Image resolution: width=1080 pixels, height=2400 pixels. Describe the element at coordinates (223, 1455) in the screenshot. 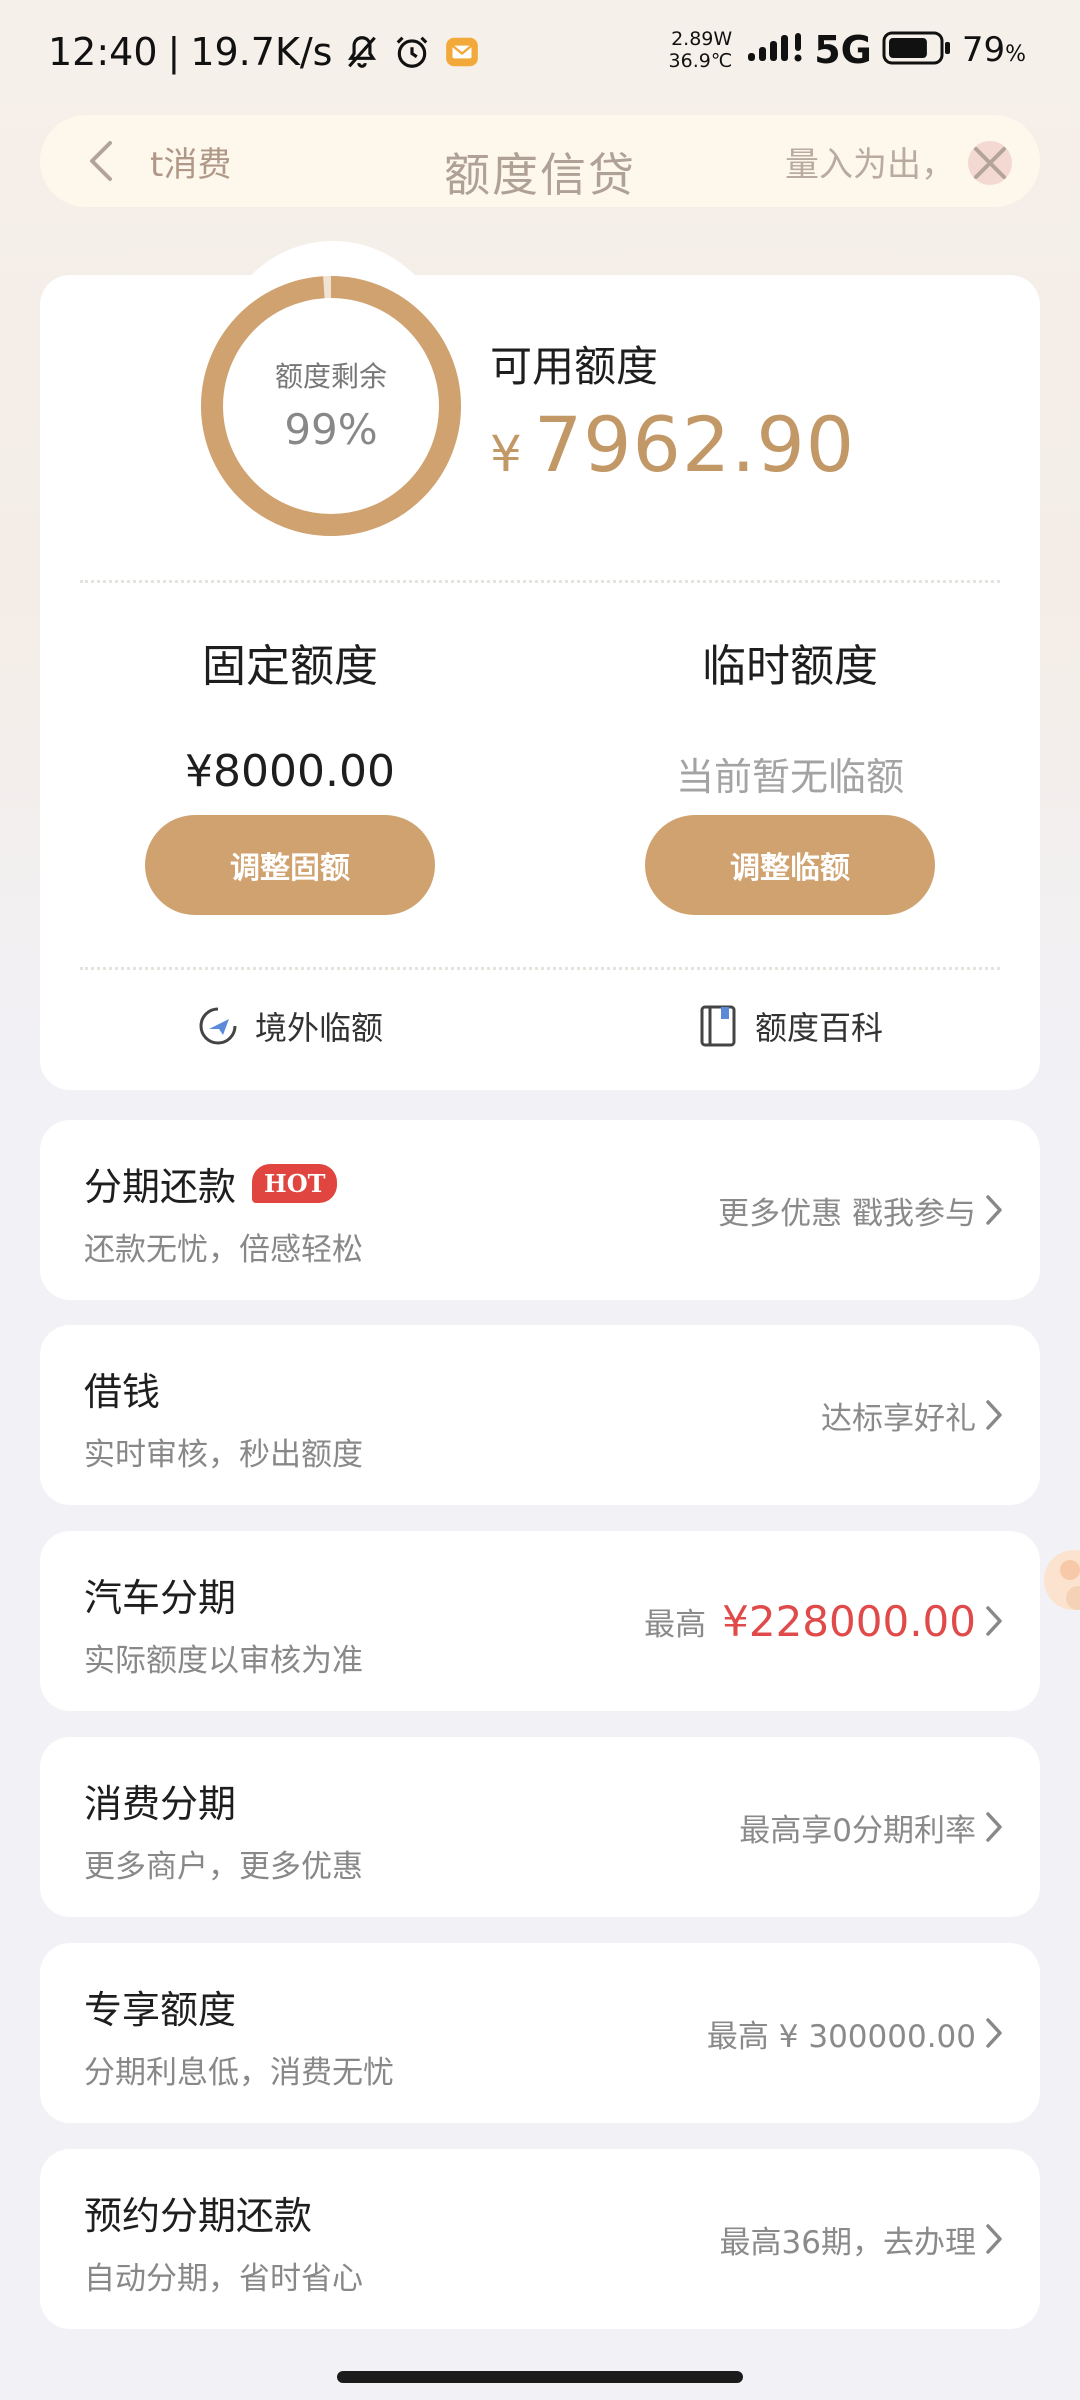

I see `list-item-subtitle: 实时审核，秒出额度` at that location.